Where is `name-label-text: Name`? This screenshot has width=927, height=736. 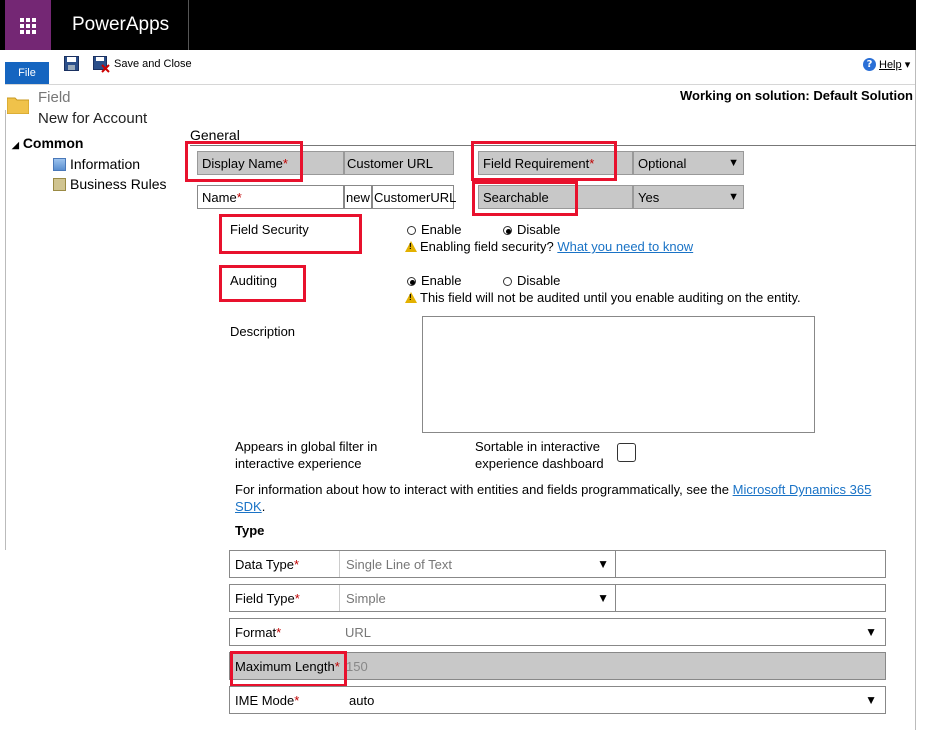 name-label-text: Name is located at coordinates (219, 197).